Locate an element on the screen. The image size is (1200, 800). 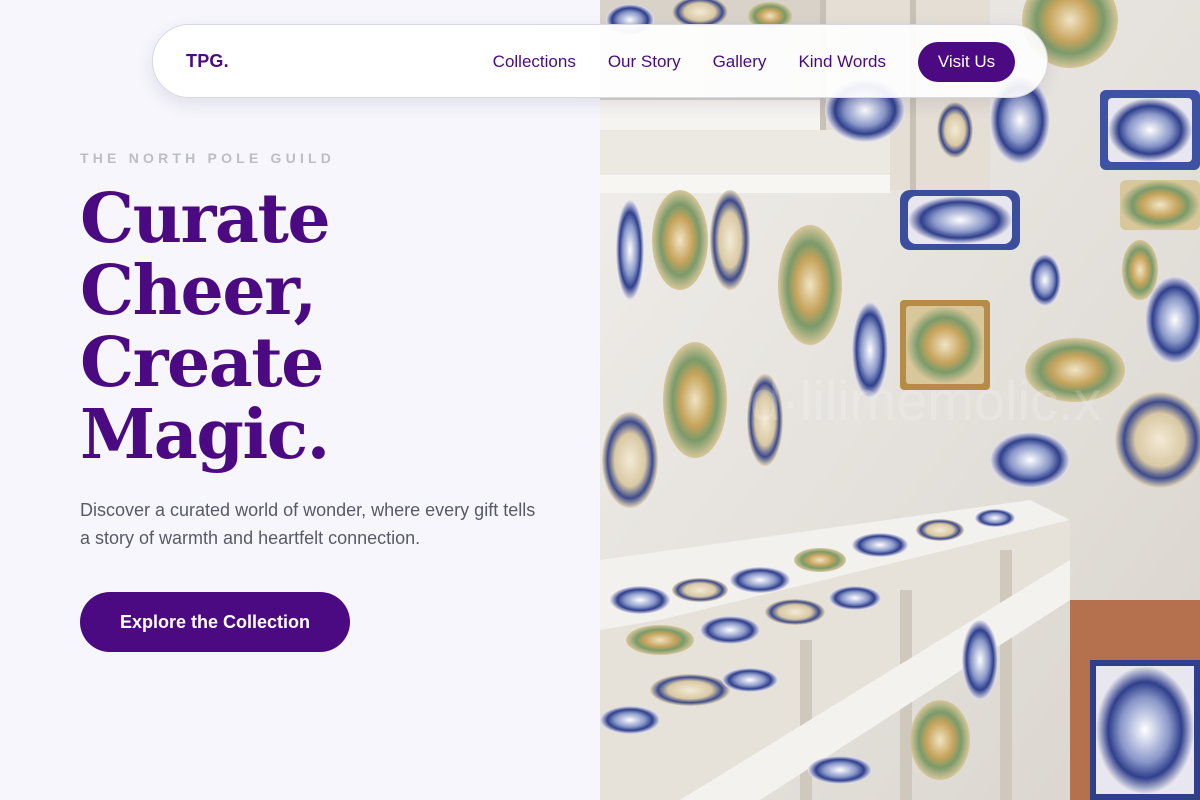
nav-link-collections: Collections is located at coordinates (534, 62).